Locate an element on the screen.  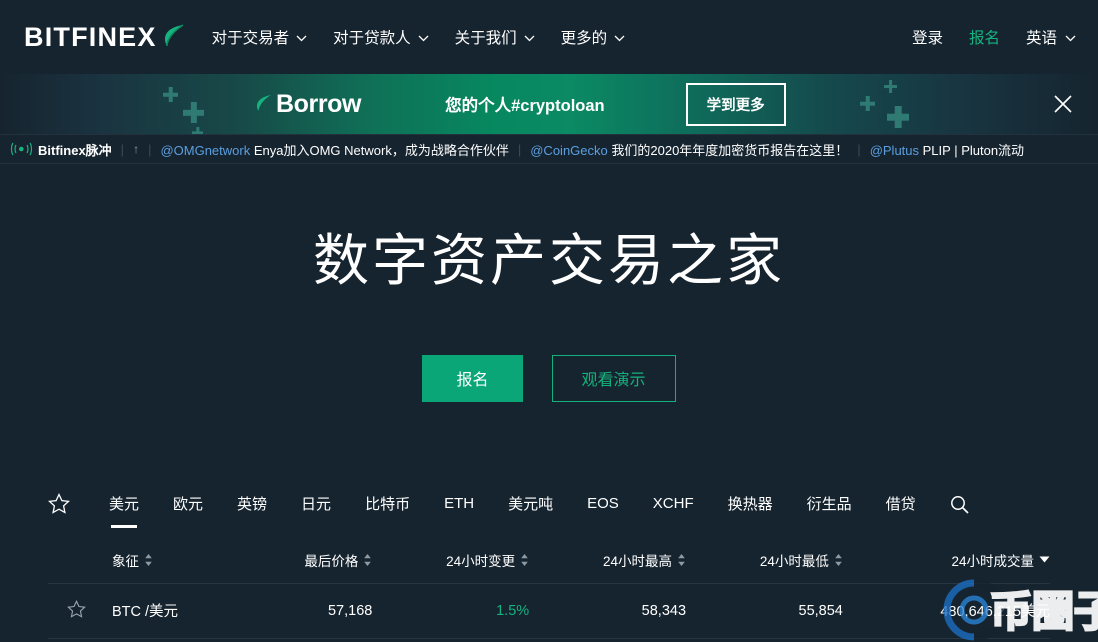
ticker-text: Enya加入OMG Network，成为战略合作伙伴 is located at coordinates (381, 150).